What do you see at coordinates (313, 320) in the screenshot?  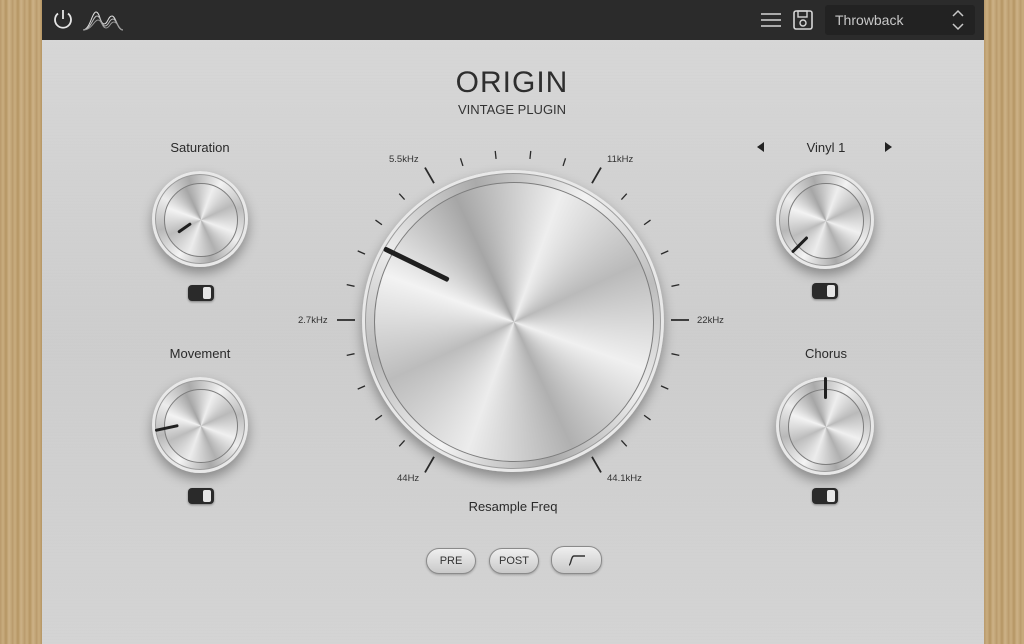 I see `freq-label-2-7khz: 2.7kHz` at bounding box center [313, 320].